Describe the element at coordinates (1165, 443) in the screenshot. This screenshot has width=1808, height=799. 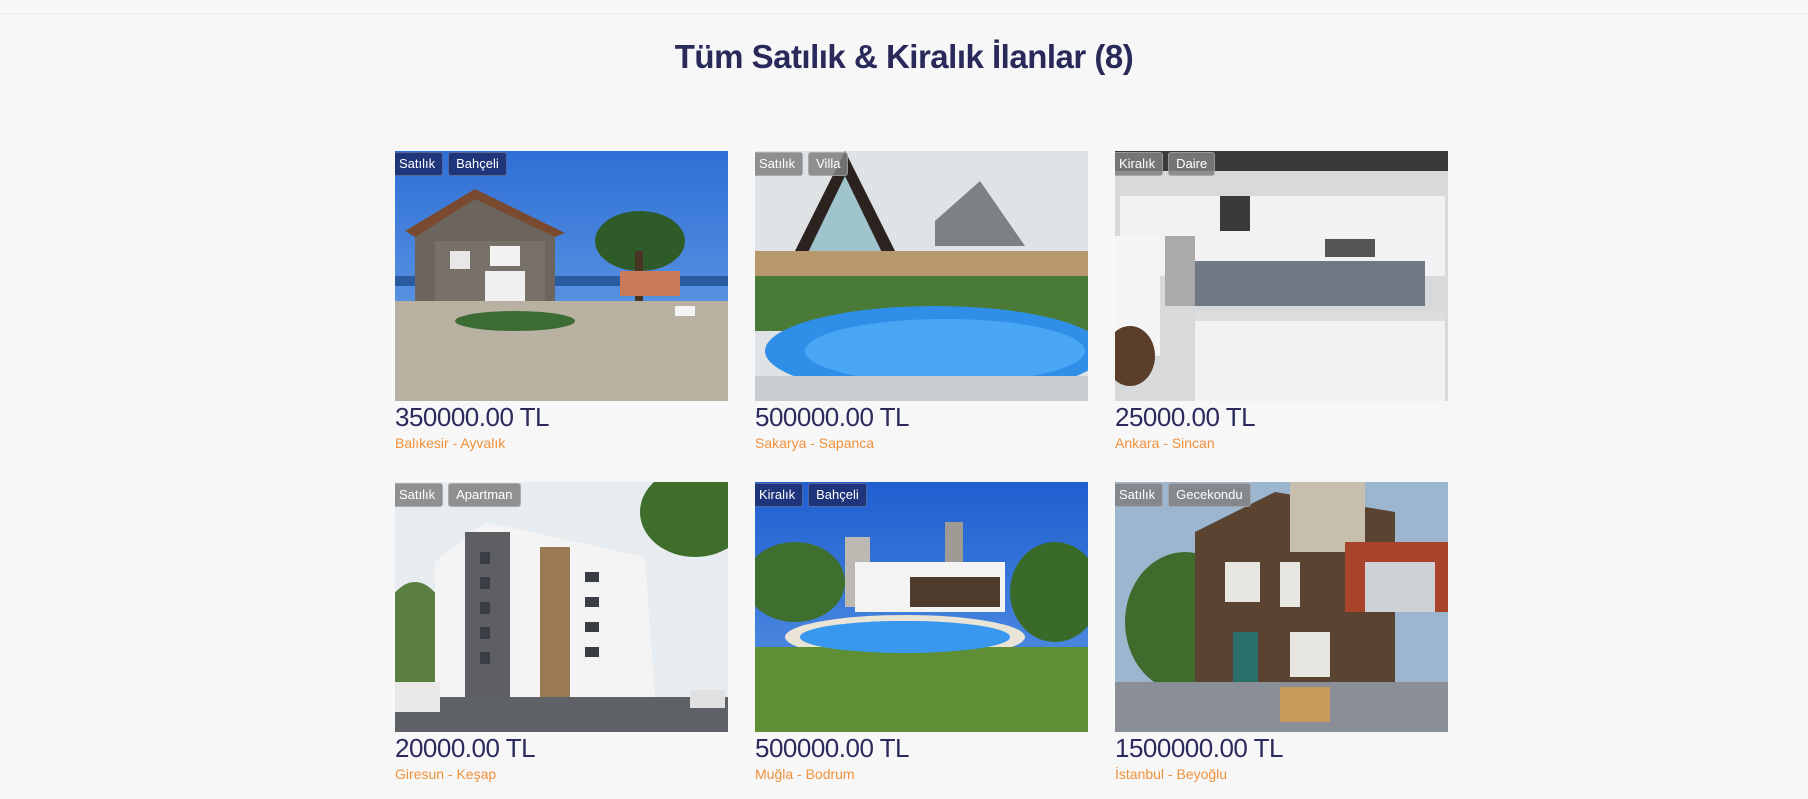
I see `listing-location: Ankara - Sincan` at that location.